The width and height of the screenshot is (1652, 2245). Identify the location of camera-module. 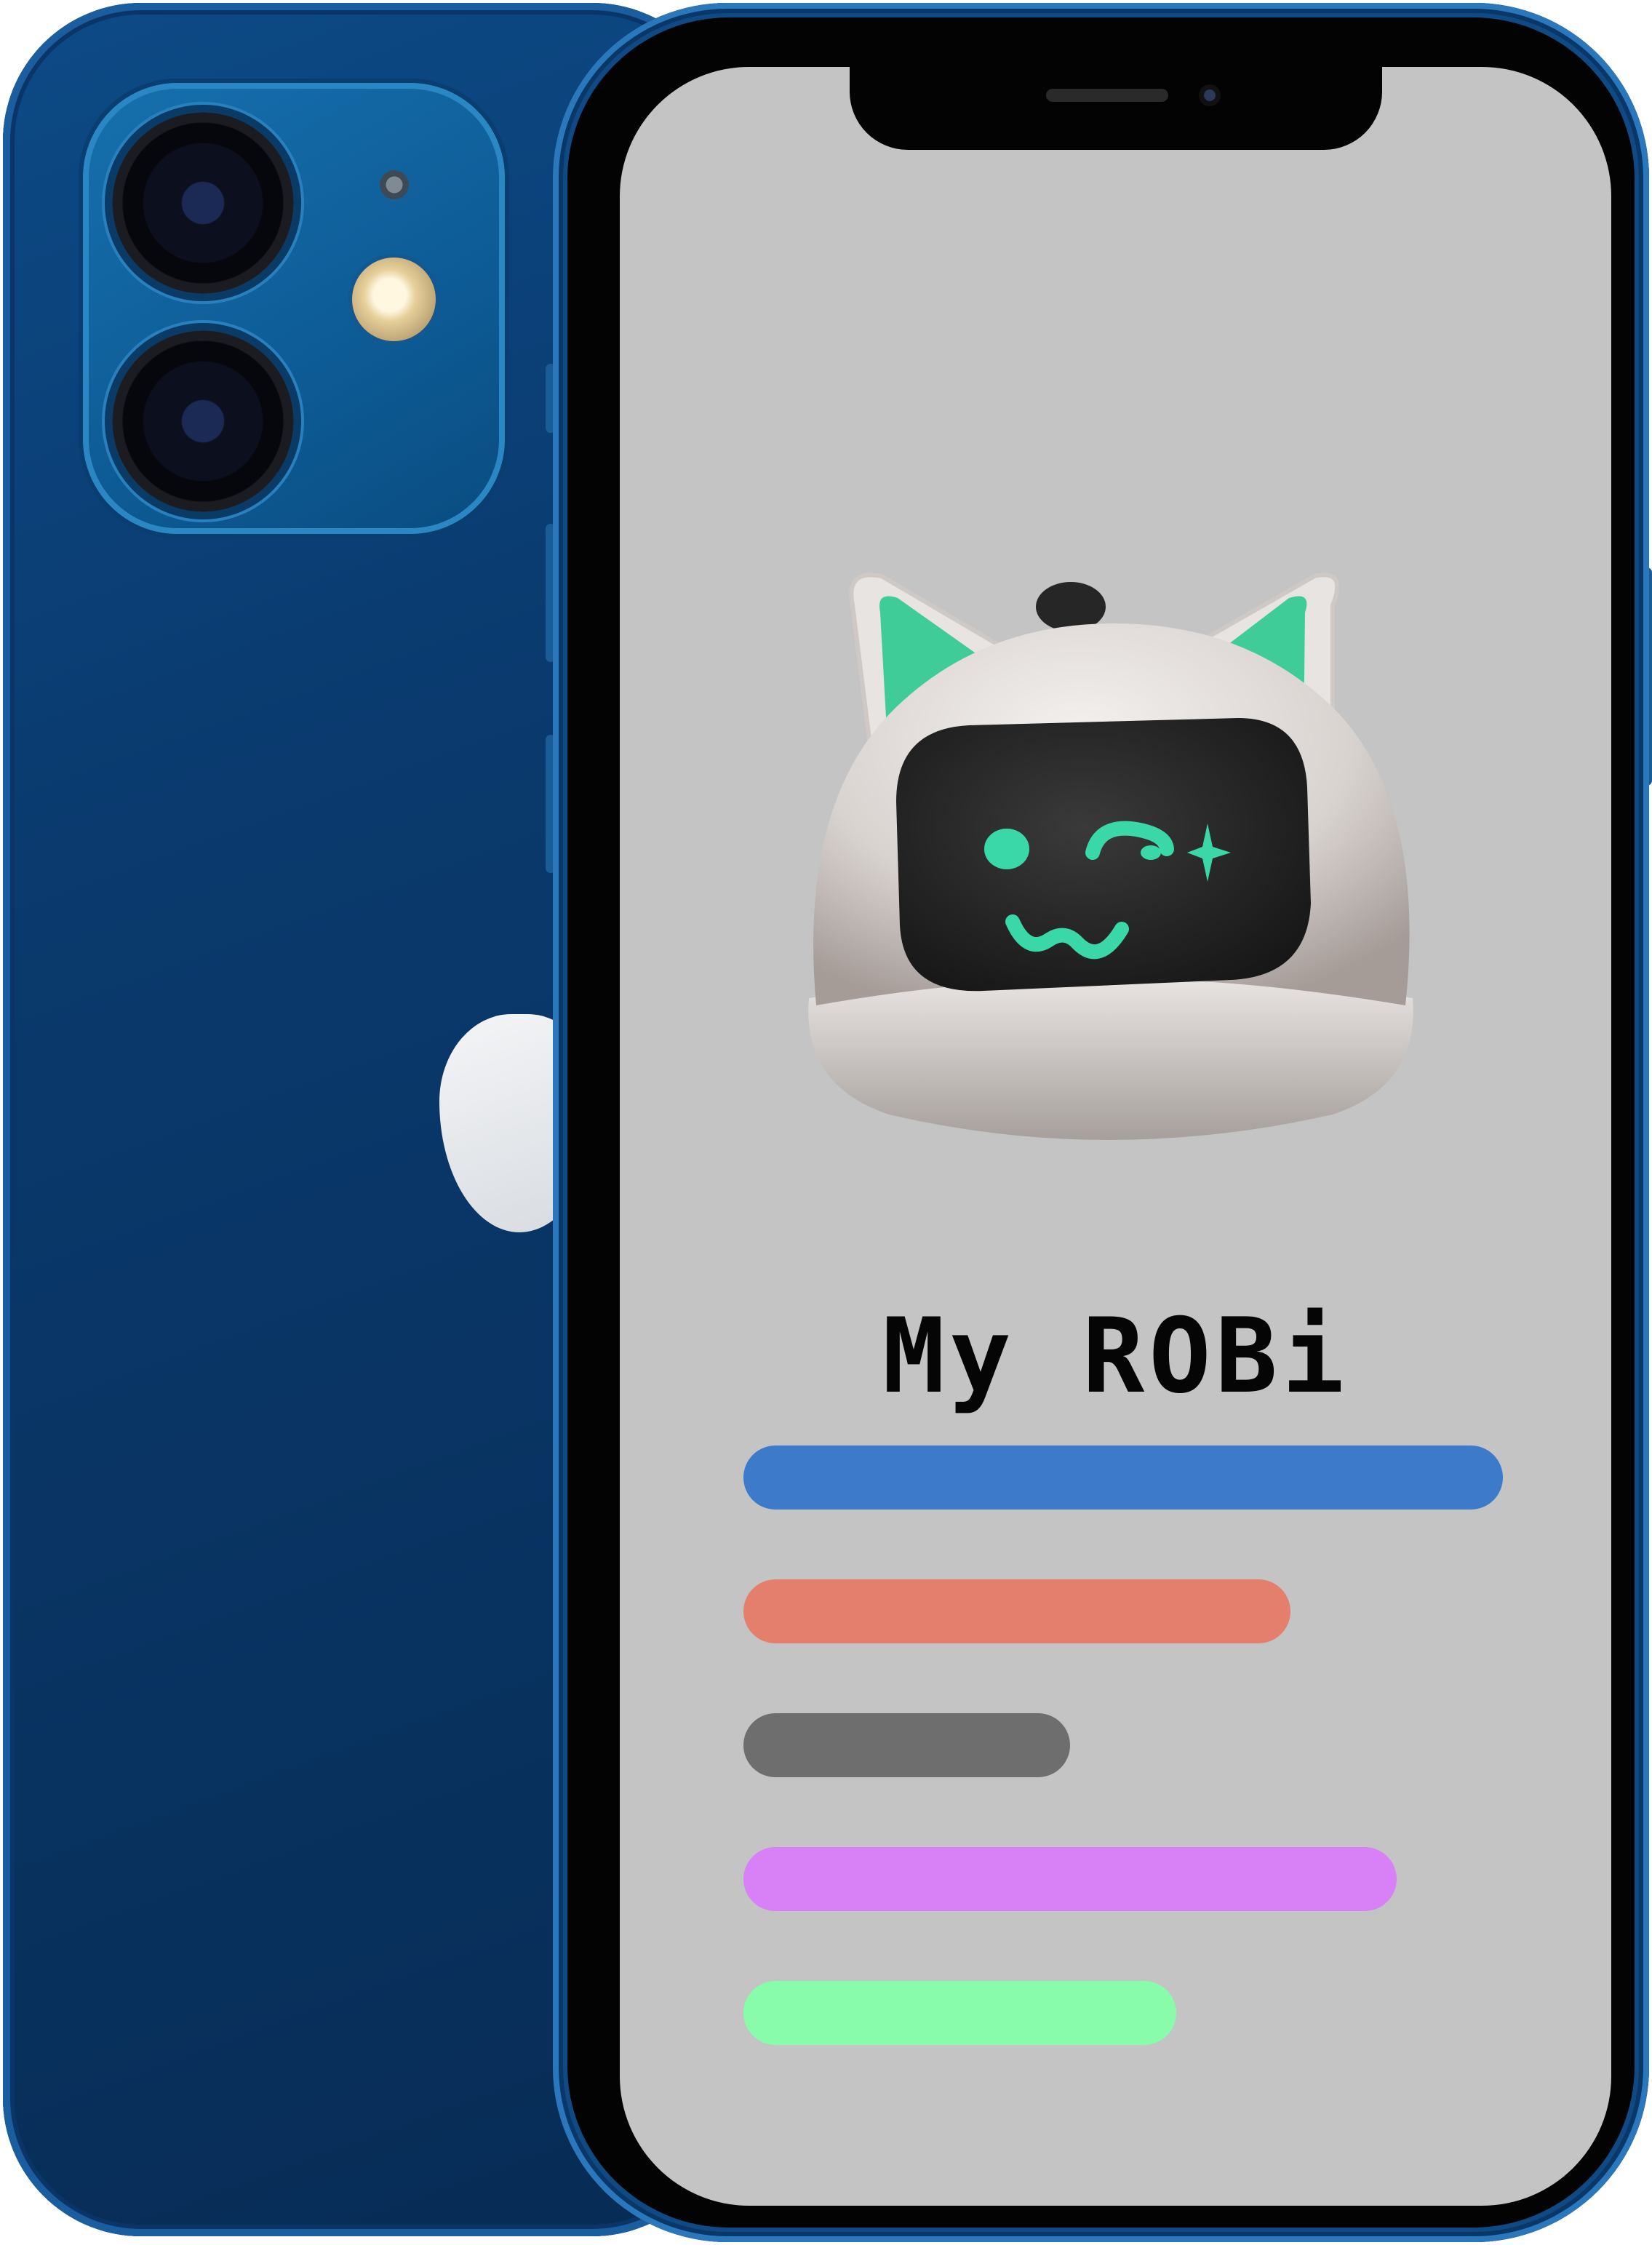
(294, 308).